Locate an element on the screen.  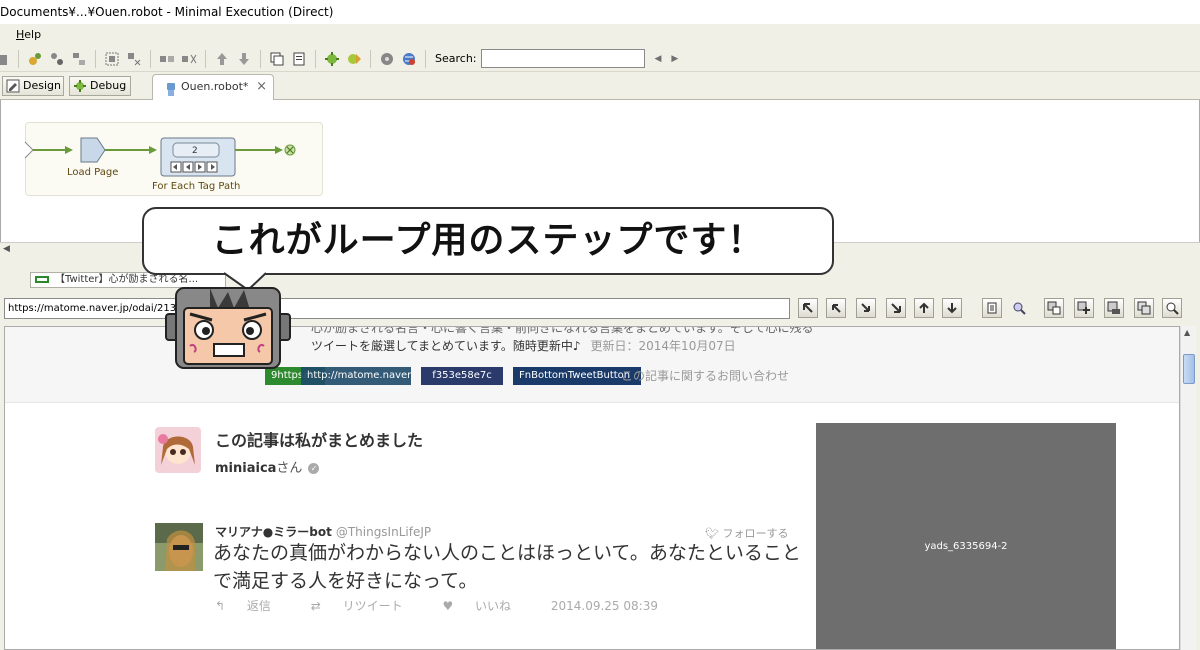
scroll-left-icon: ◀ is located at coordinates (6, 249).